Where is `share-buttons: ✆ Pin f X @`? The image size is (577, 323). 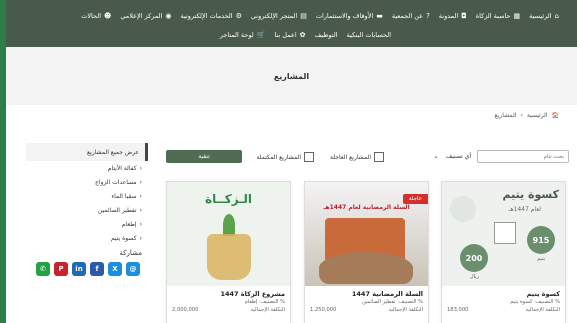 share-buttons: ✆ Pin f X @ is located at coordinates (87, 269).